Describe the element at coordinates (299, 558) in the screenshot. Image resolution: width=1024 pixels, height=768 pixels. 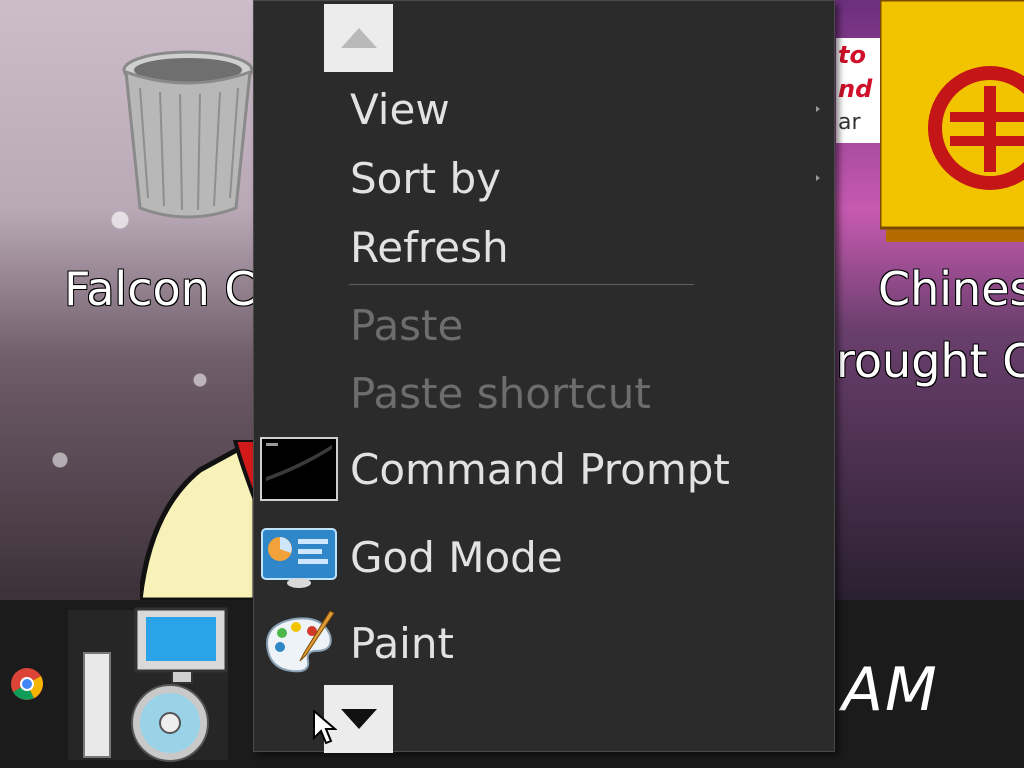
I see `control-panel-icon` at that location.